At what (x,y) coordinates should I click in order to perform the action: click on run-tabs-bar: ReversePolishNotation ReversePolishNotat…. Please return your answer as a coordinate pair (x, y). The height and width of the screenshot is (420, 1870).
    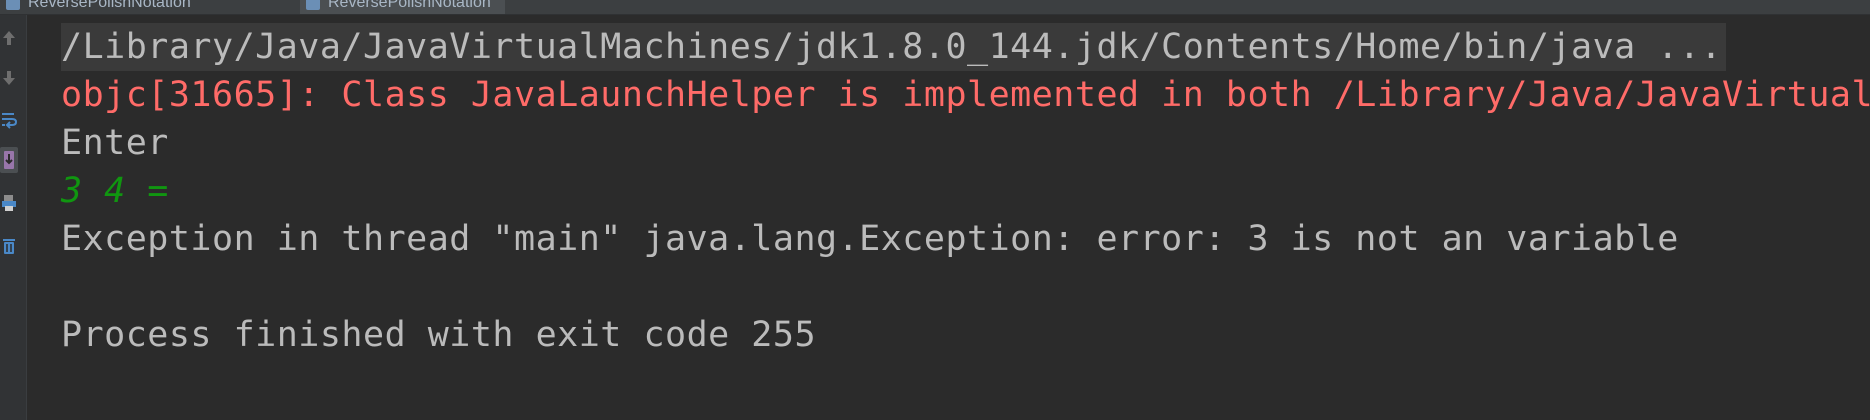
    Looking at the image, I should click on (935, 7).